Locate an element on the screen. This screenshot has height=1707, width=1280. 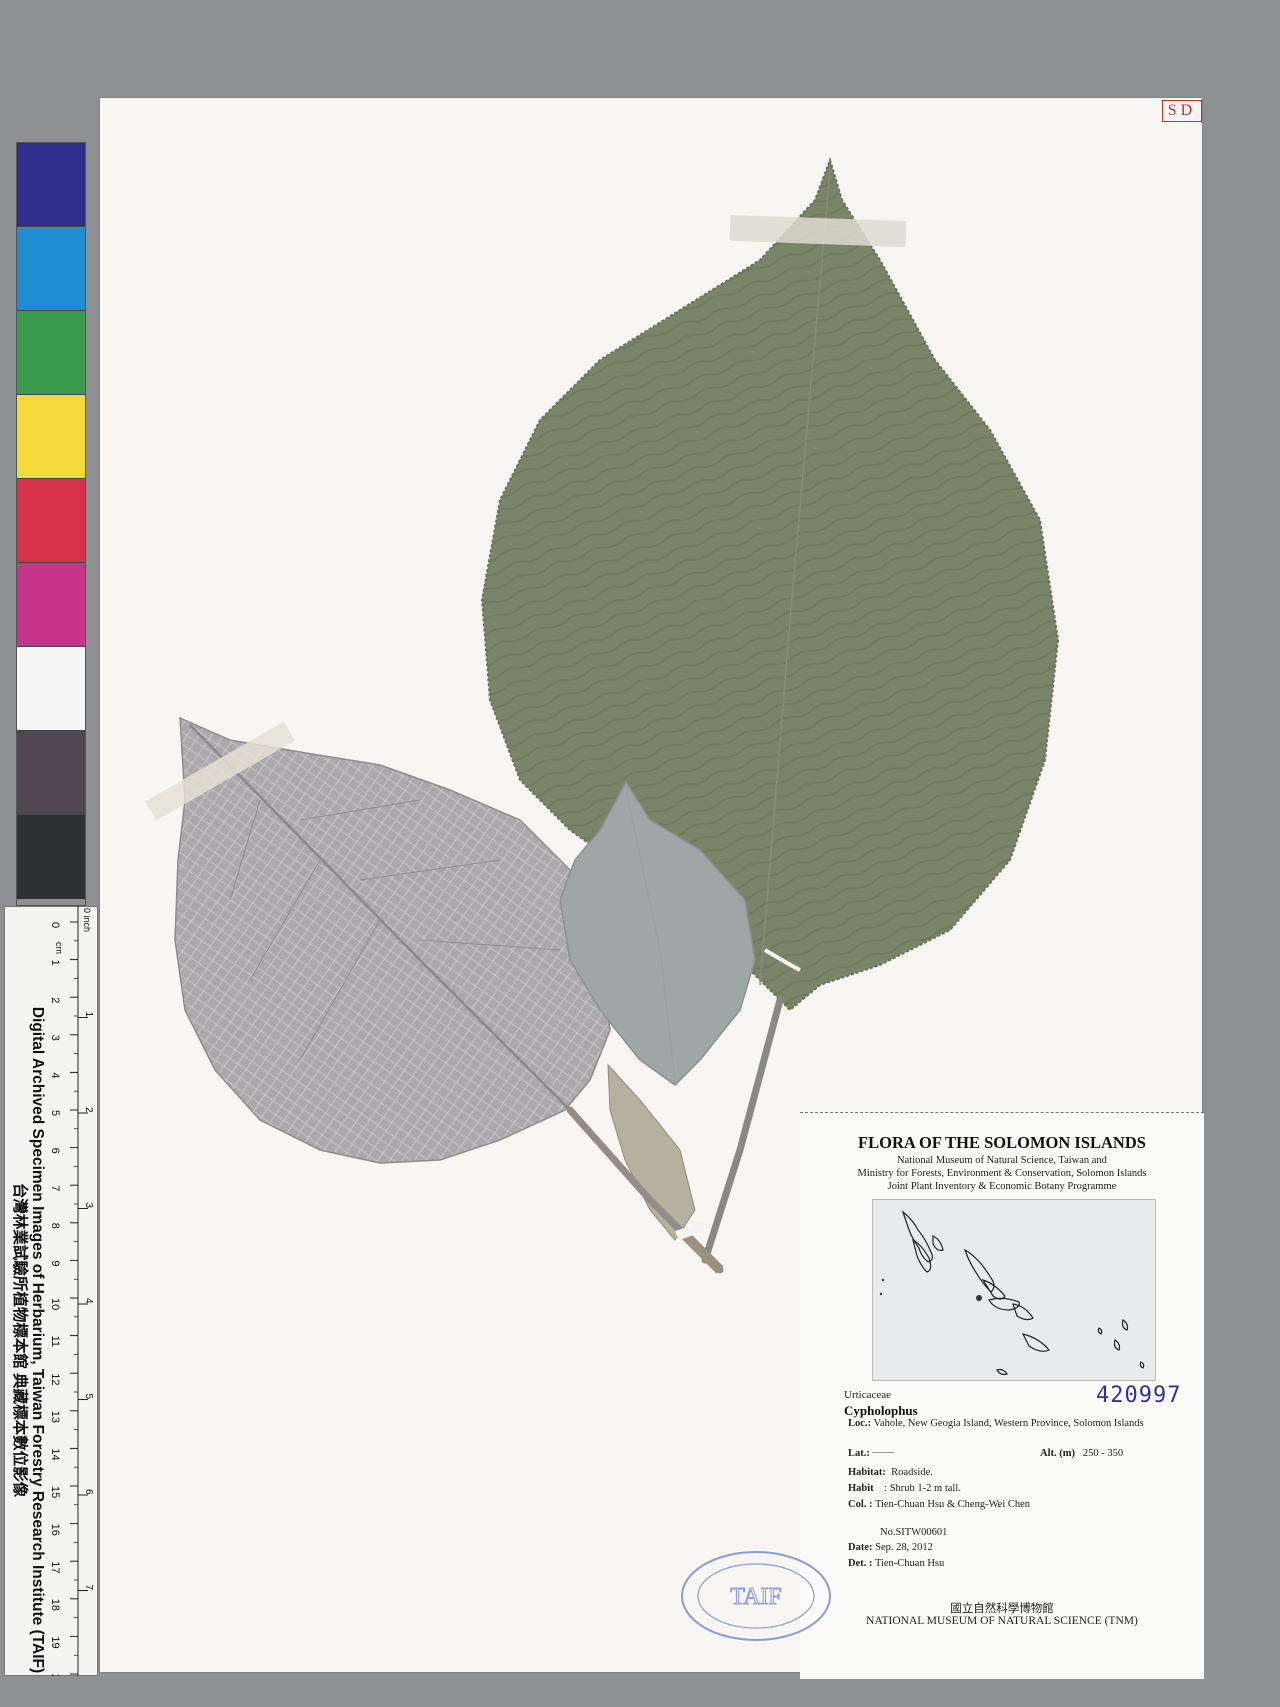
collection-number: No.SITW00601 is located at coordinates (914, 1532).